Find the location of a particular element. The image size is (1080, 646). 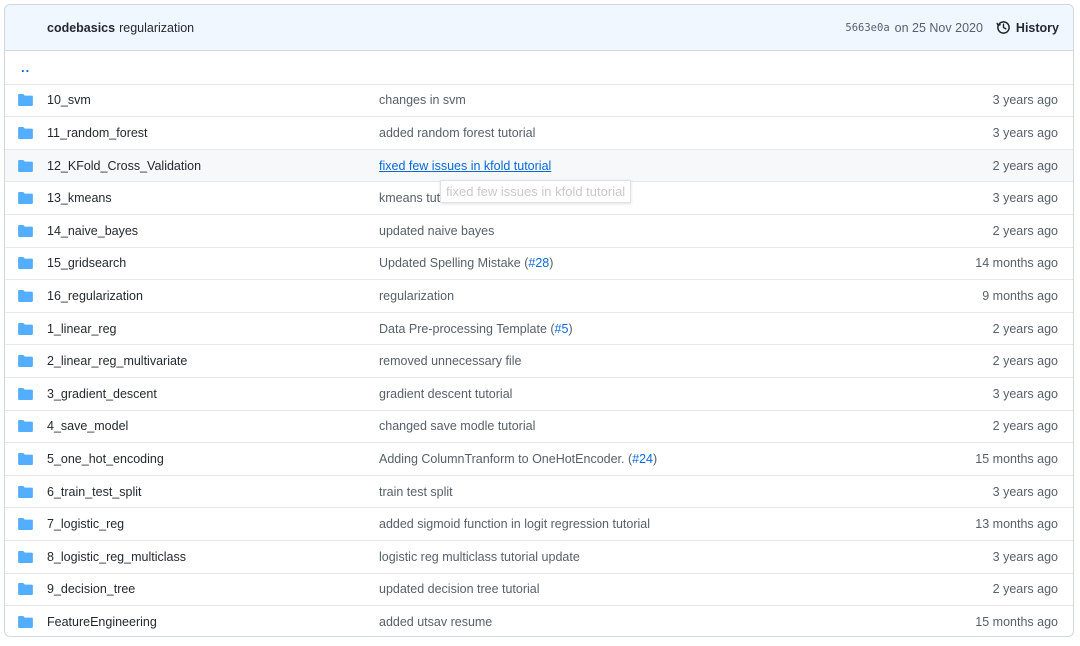

history-label: History is located at coordinates (1037, 27).